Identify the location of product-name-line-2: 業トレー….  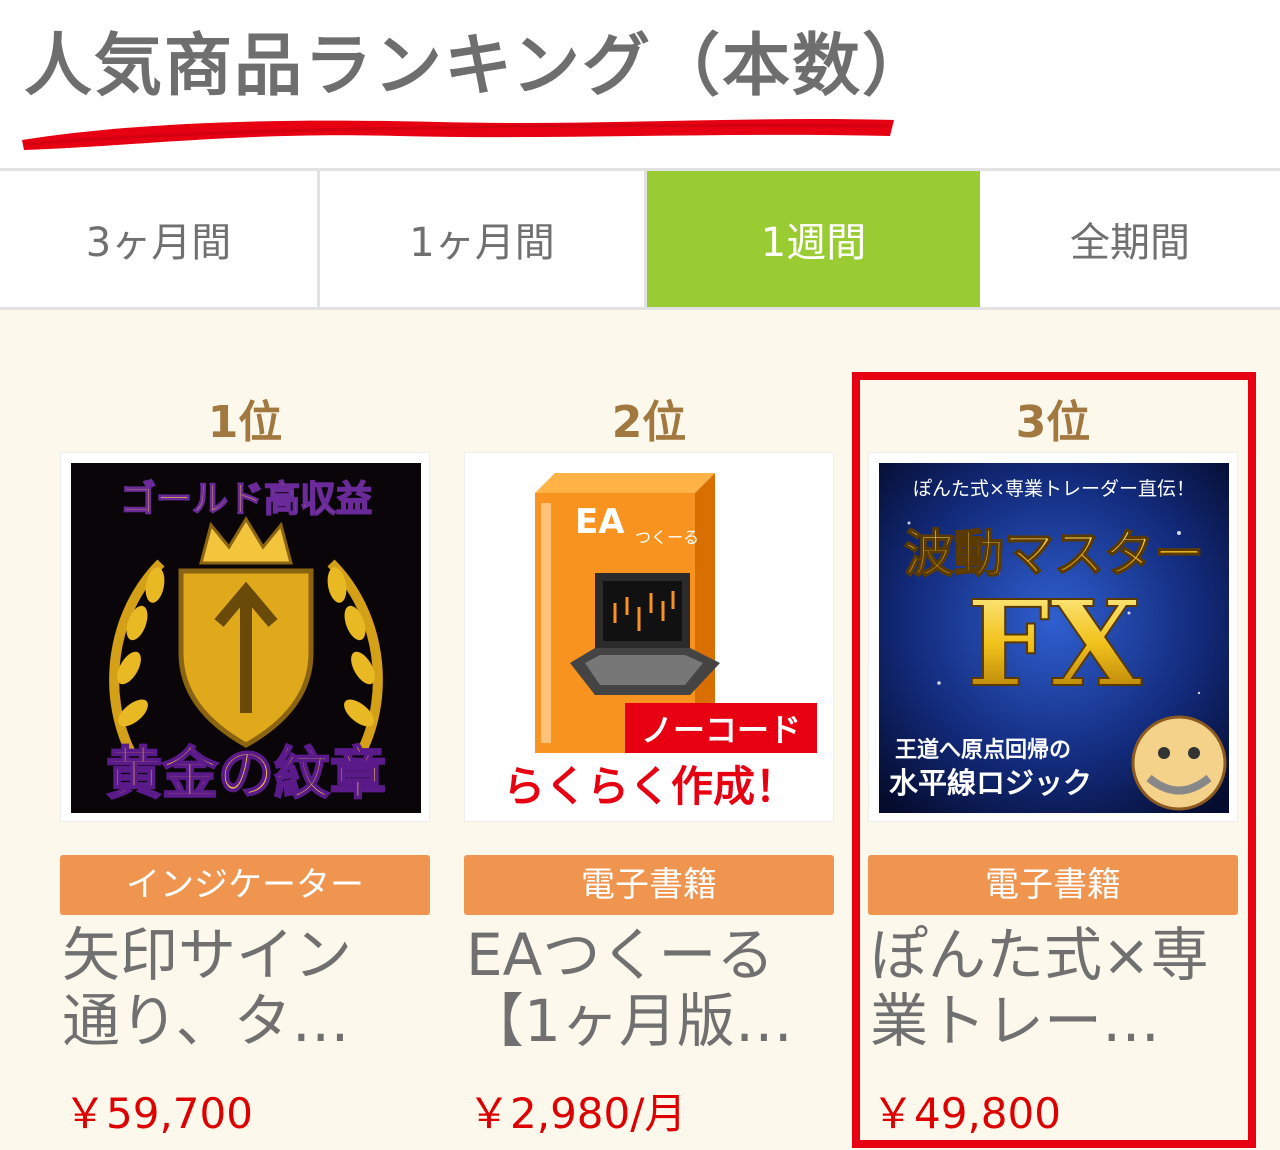
(1015, 1021).